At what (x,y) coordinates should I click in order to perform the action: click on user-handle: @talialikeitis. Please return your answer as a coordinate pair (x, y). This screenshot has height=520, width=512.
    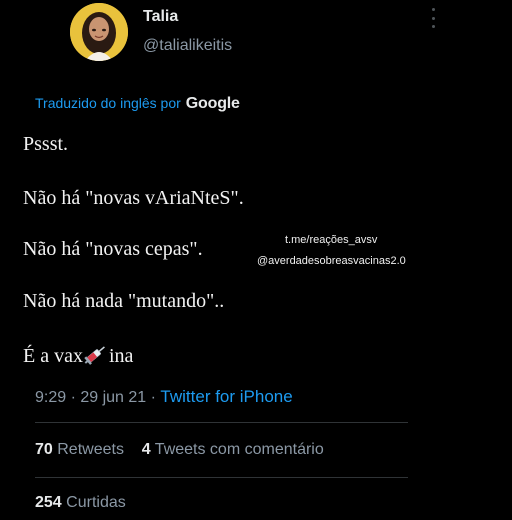
    Looking at the image, I should click on (187, 46).